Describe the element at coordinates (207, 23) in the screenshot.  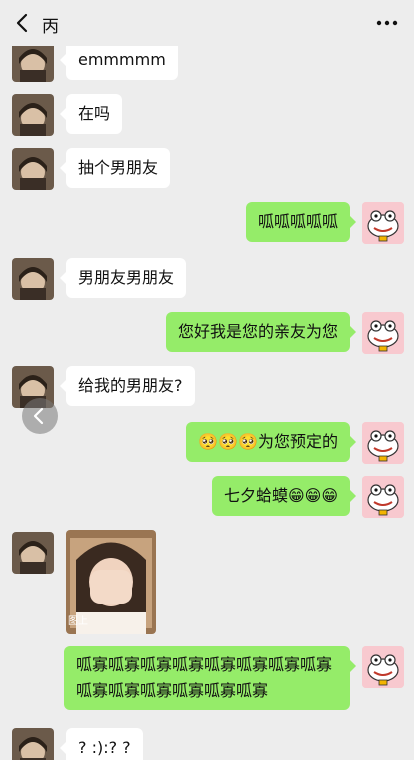
I see `top-bar: 丙` at that location.